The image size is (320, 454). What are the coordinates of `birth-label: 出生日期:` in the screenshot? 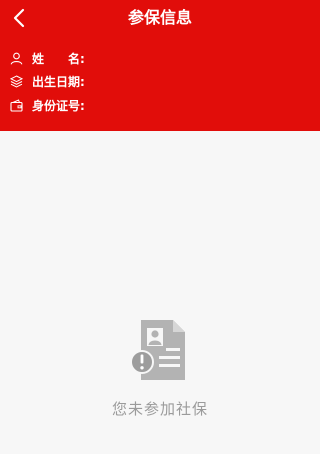 It's located at (58, 81).